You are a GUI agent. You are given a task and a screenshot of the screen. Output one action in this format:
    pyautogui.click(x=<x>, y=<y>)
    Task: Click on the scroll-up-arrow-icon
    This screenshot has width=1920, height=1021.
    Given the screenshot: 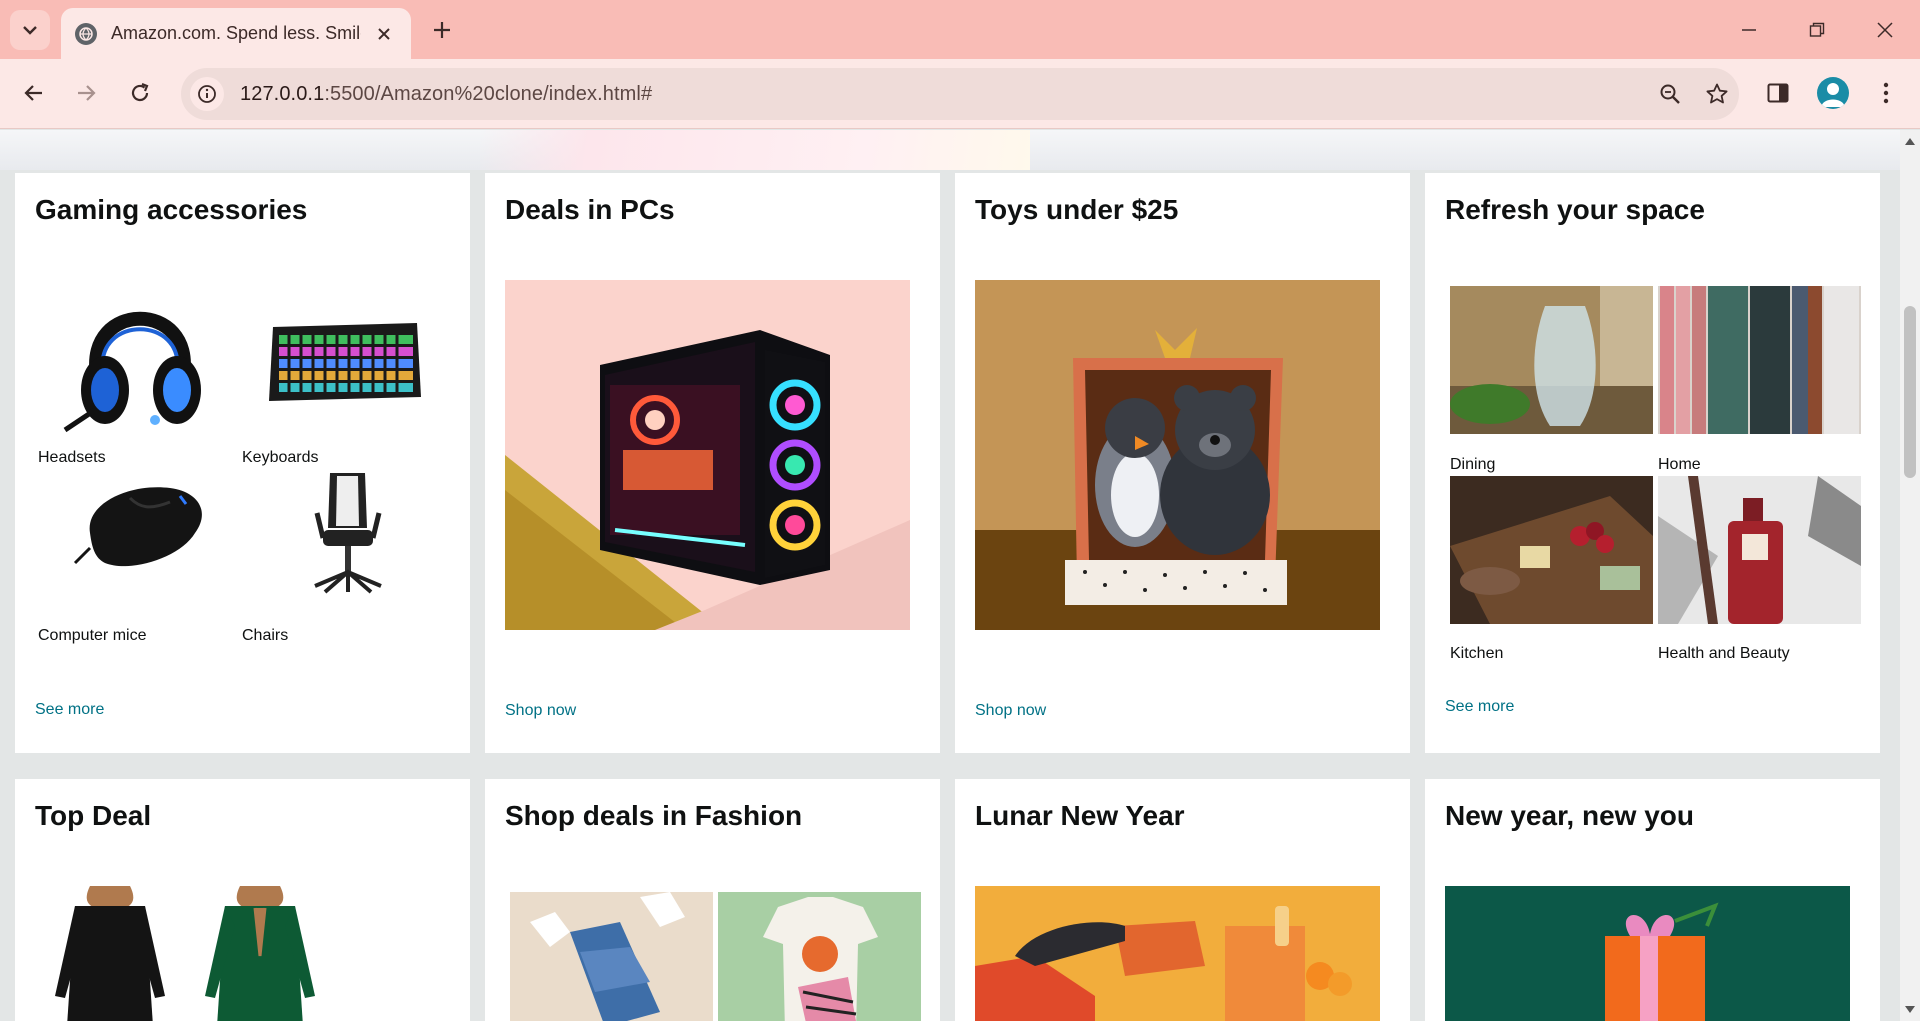 What is the action you would take?
    pyautogui.click(x=1910, y=141)
    